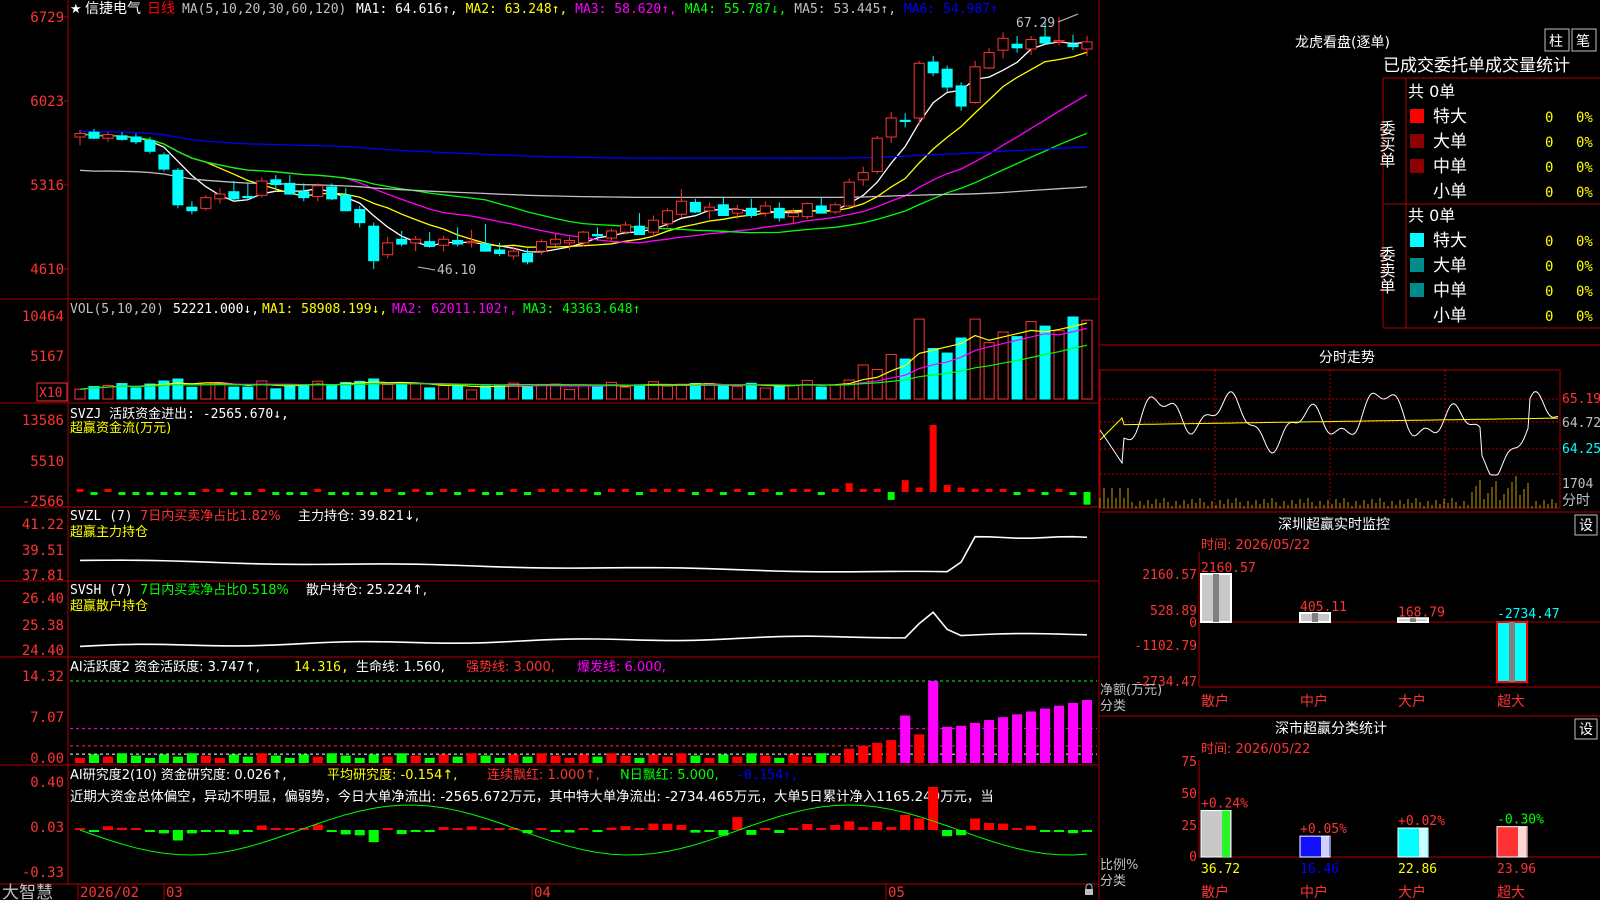  Describe the element at coordinates (1165, 646) in the screenshot. I see `y-tick-label: -1102.79` at that location.